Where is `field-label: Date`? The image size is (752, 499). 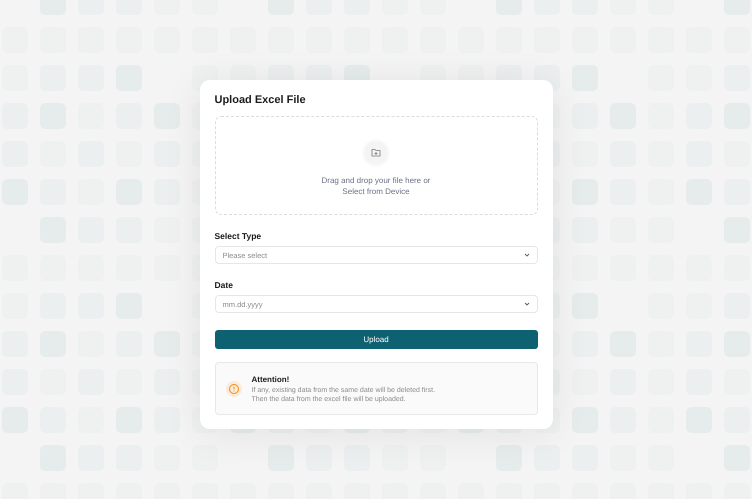
field-label: Date is located at coordinates (224, 285).